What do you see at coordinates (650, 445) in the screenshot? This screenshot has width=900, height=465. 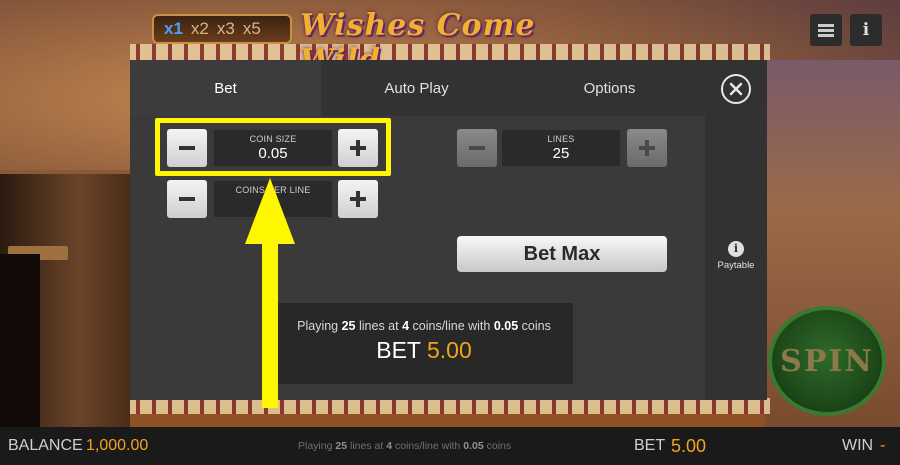 I see `bet-label: BET` at bounding box center [650, 445].